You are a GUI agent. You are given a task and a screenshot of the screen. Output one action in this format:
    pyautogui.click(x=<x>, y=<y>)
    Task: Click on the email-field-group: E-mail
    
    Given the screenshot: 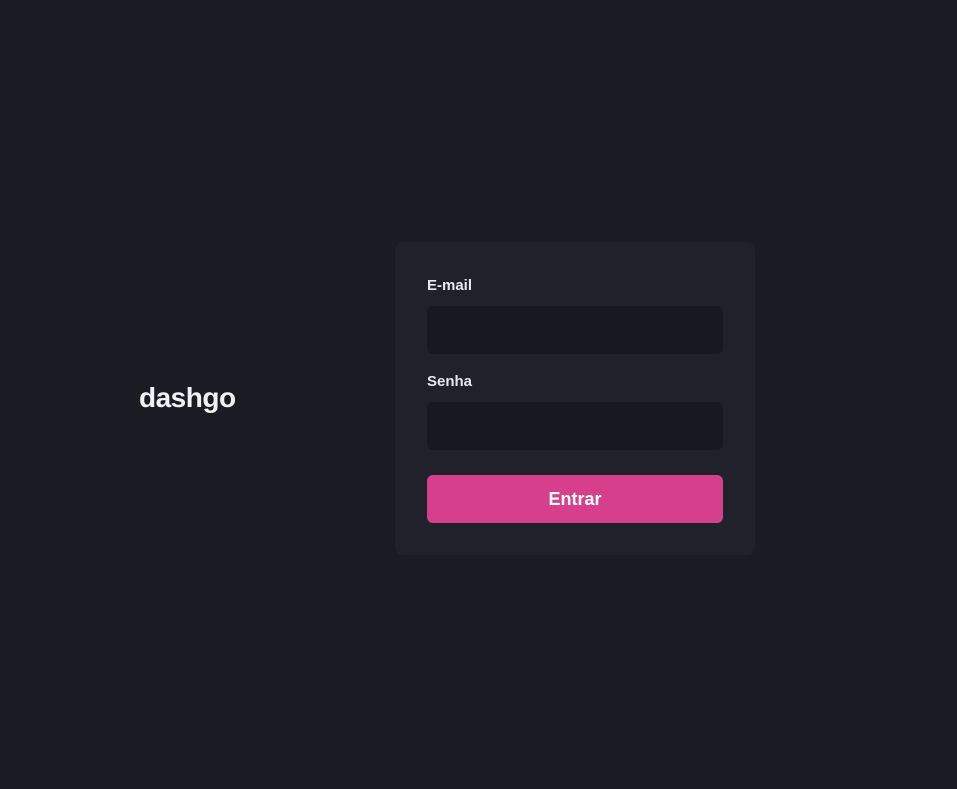 What is the action you would take?
    pyautogui.click(x=575, y=315)
    